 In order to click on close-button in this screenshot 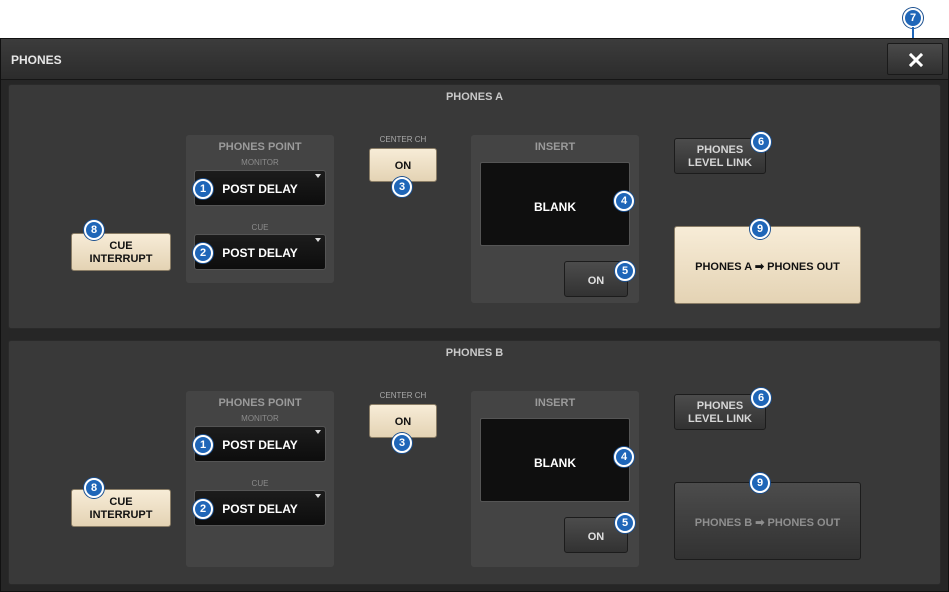, I will do `click(915, 59)`.